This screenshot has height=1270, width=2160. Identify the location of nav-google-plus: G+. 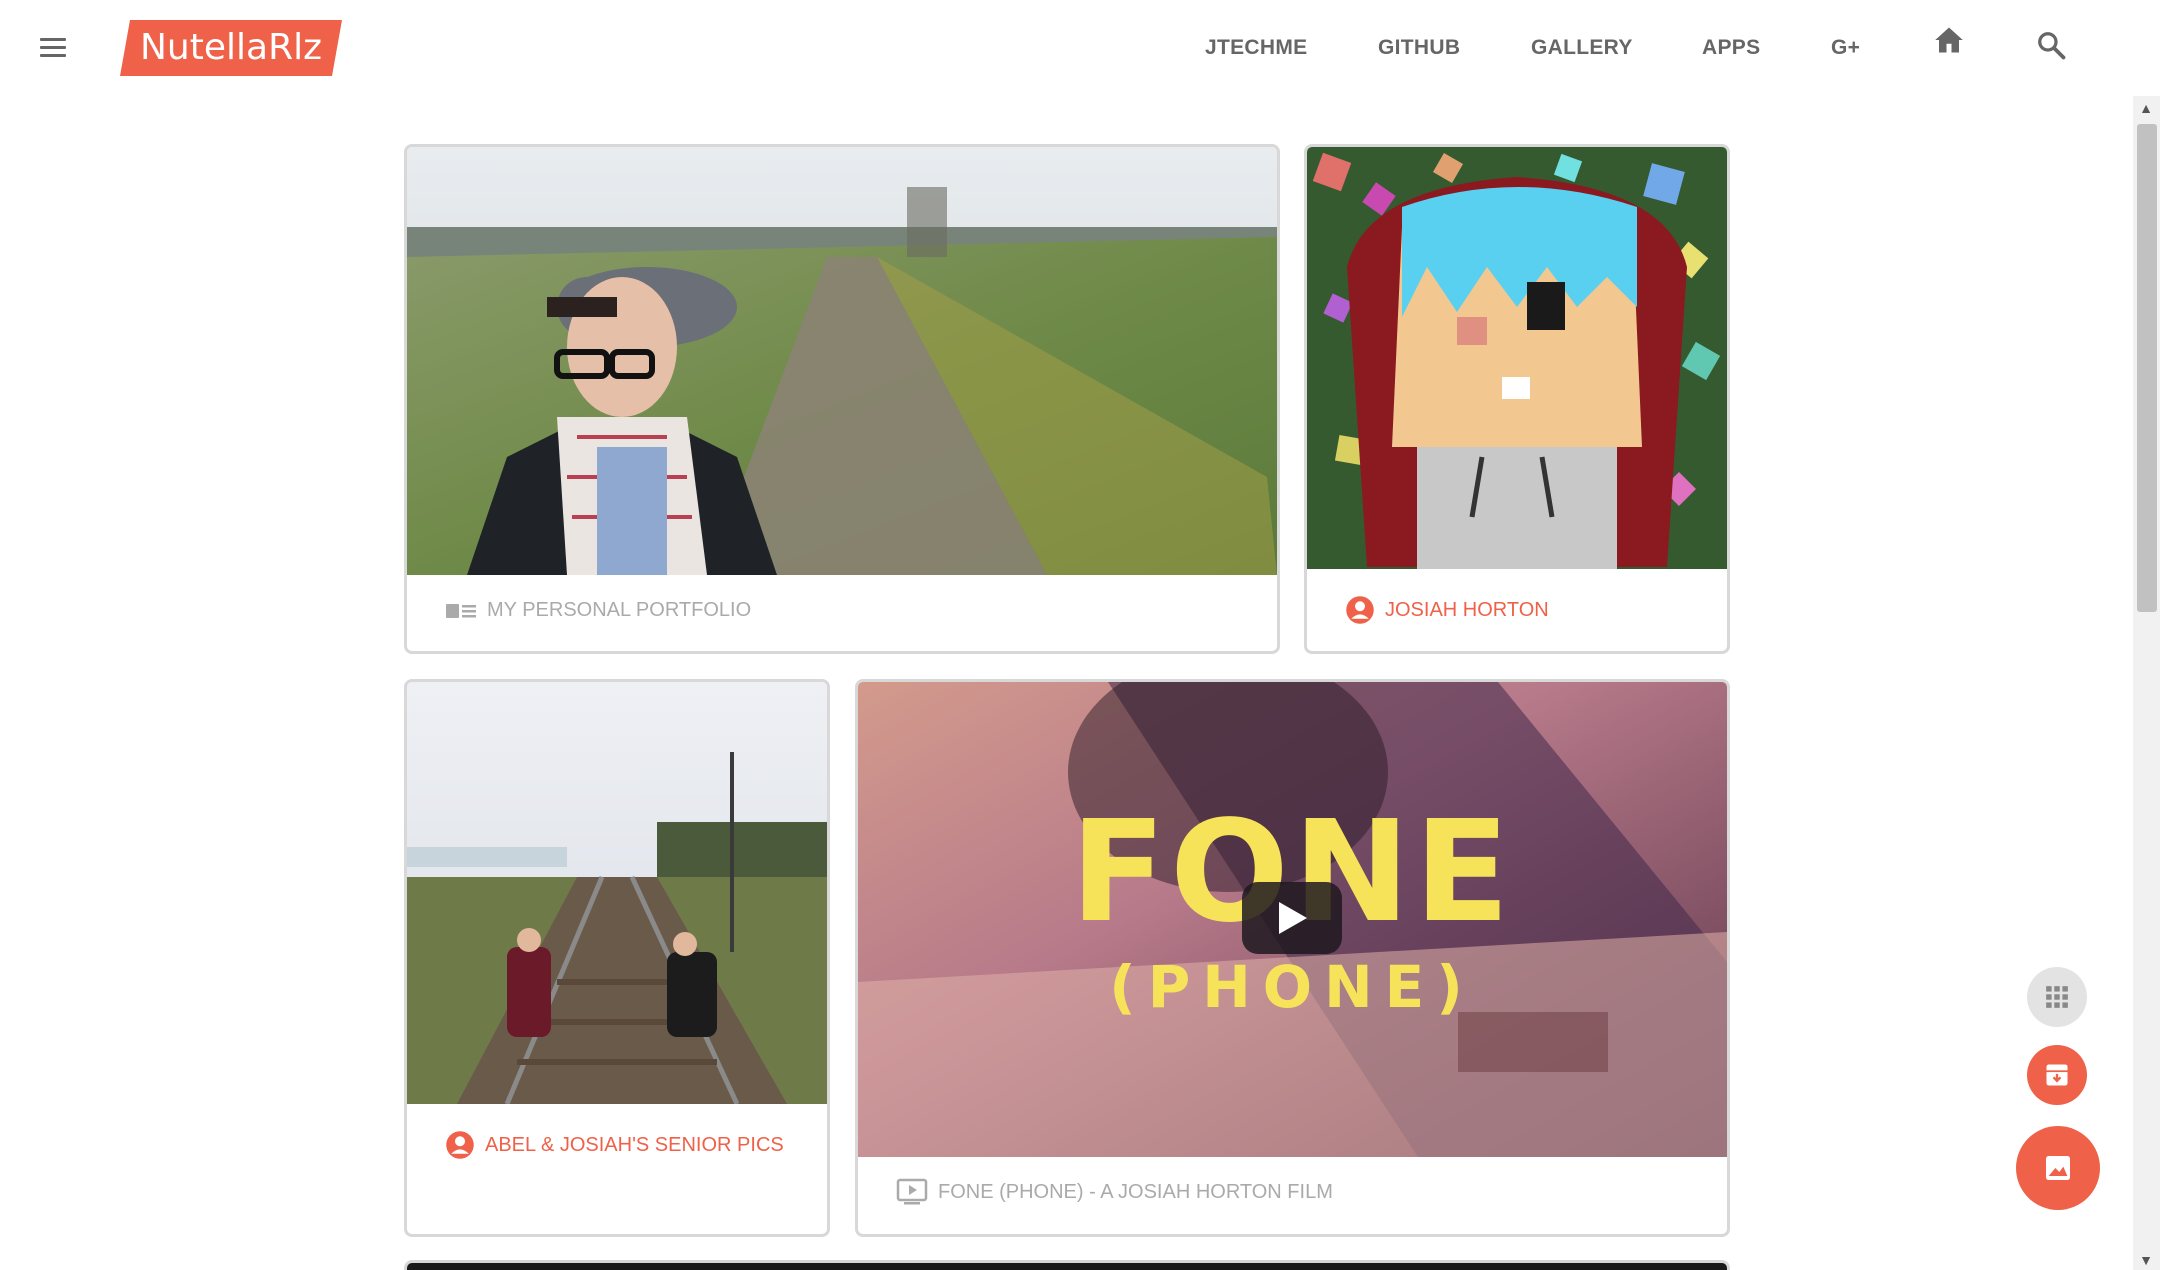
(1845, 48).